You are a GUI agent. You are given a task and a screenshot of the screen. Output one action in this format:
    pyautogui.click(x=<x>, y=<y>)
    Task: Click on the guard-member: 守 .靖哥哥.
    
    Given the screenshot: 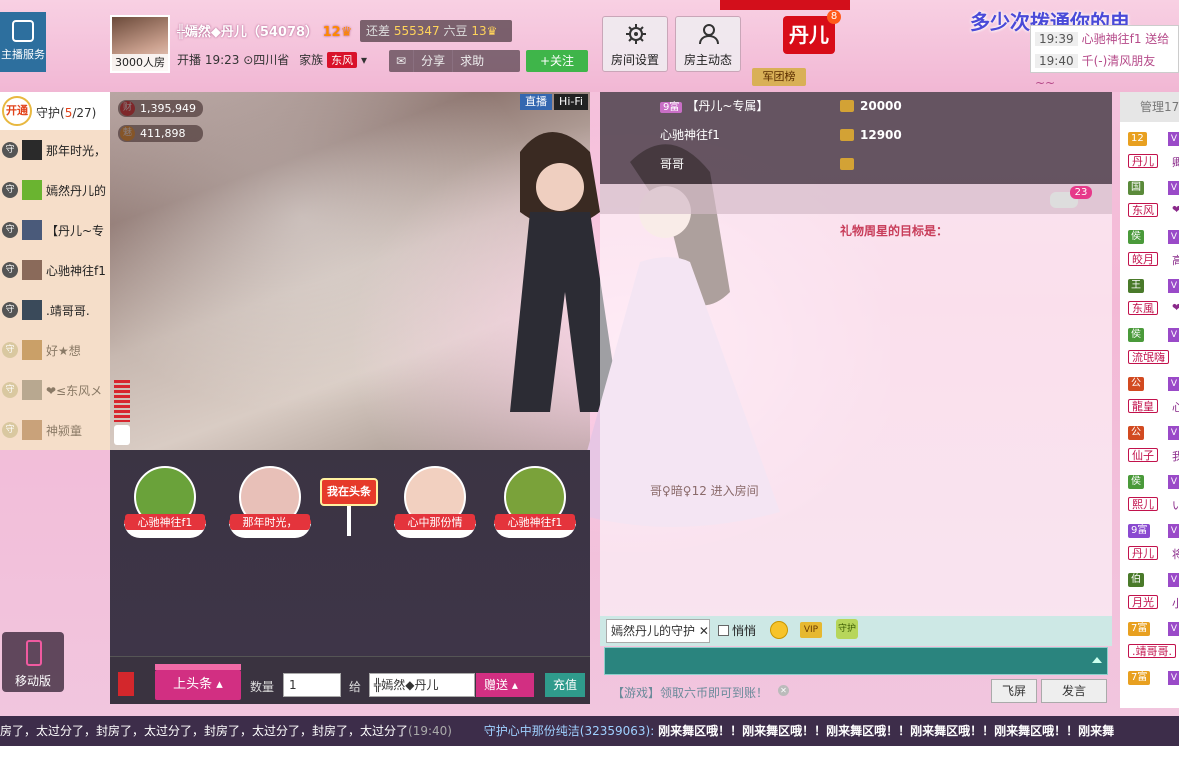 What is the action you would take?
    pyautogui.click(x=55, y=310)
    